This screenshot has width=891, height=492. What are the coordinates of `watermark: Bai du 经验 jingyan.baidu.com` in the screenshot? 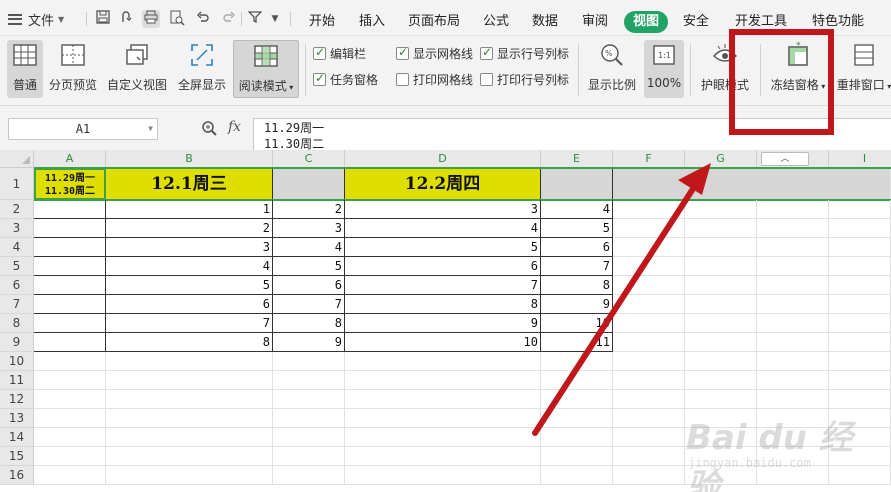 It's located at (786, 446).